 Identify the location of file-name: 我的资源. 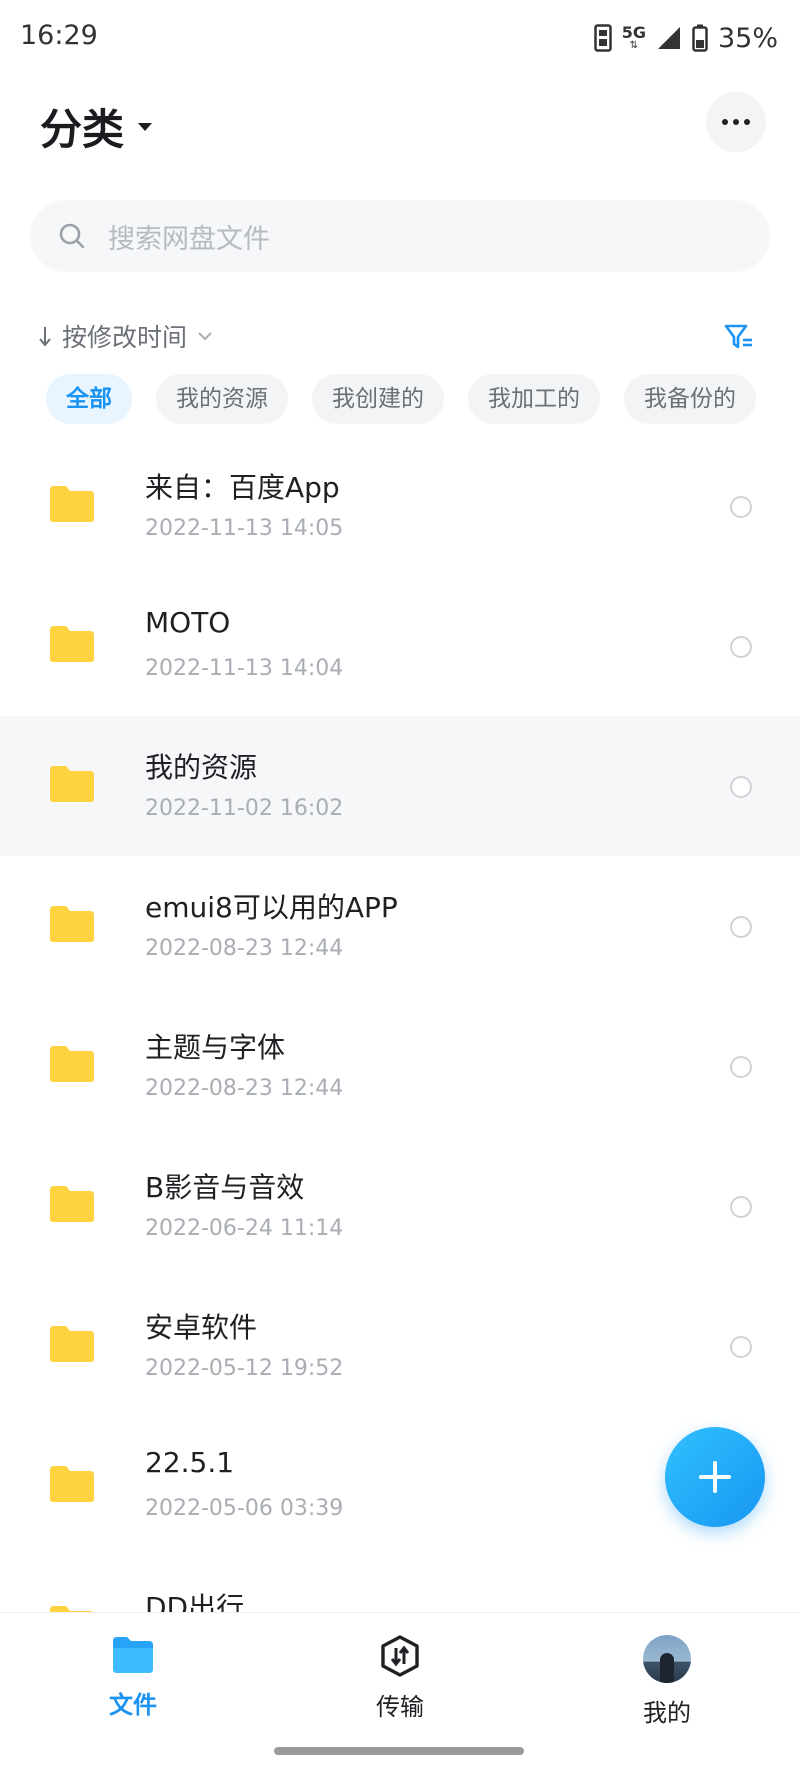
(201, 767).